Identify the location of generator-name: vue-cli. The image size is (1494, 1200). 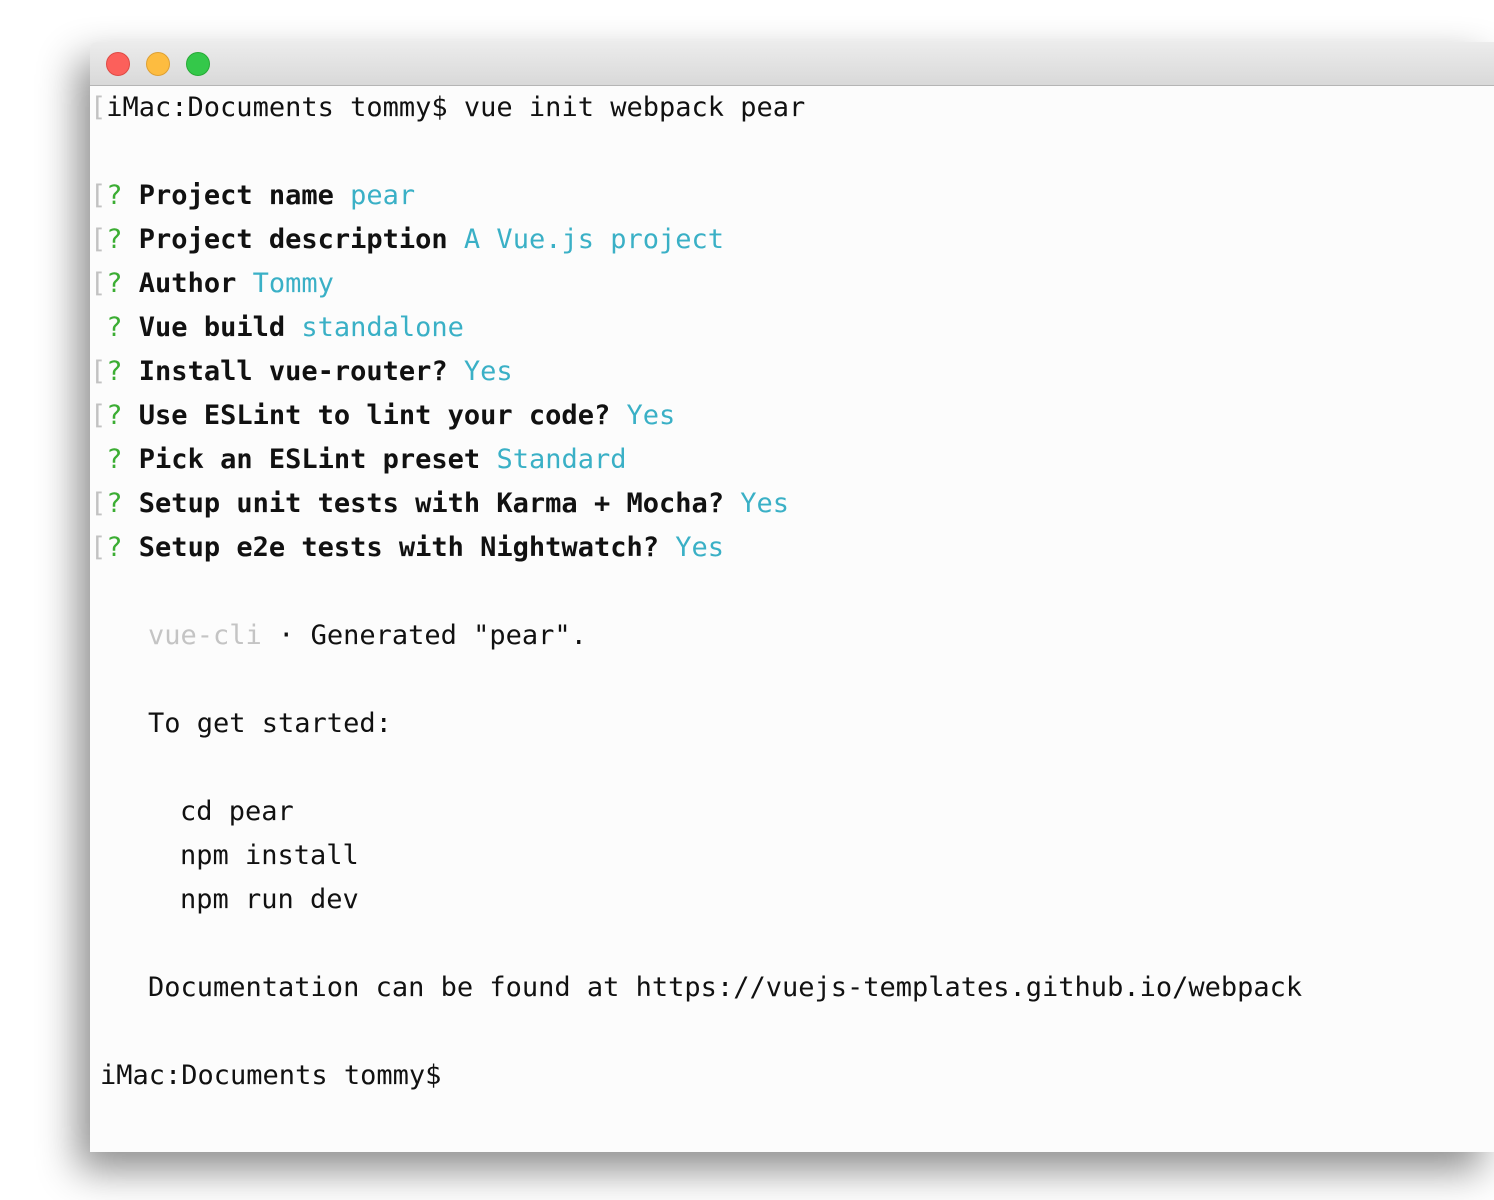
(205, 635).